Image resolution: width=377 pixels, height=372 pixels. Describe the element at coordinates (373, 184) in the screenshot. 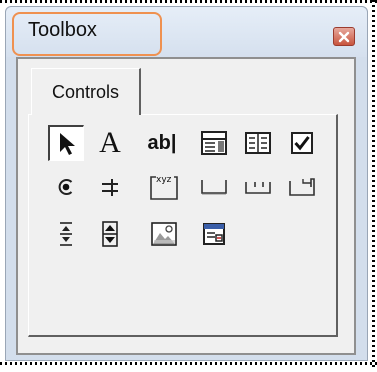

I see `selection-border-right` at that location.